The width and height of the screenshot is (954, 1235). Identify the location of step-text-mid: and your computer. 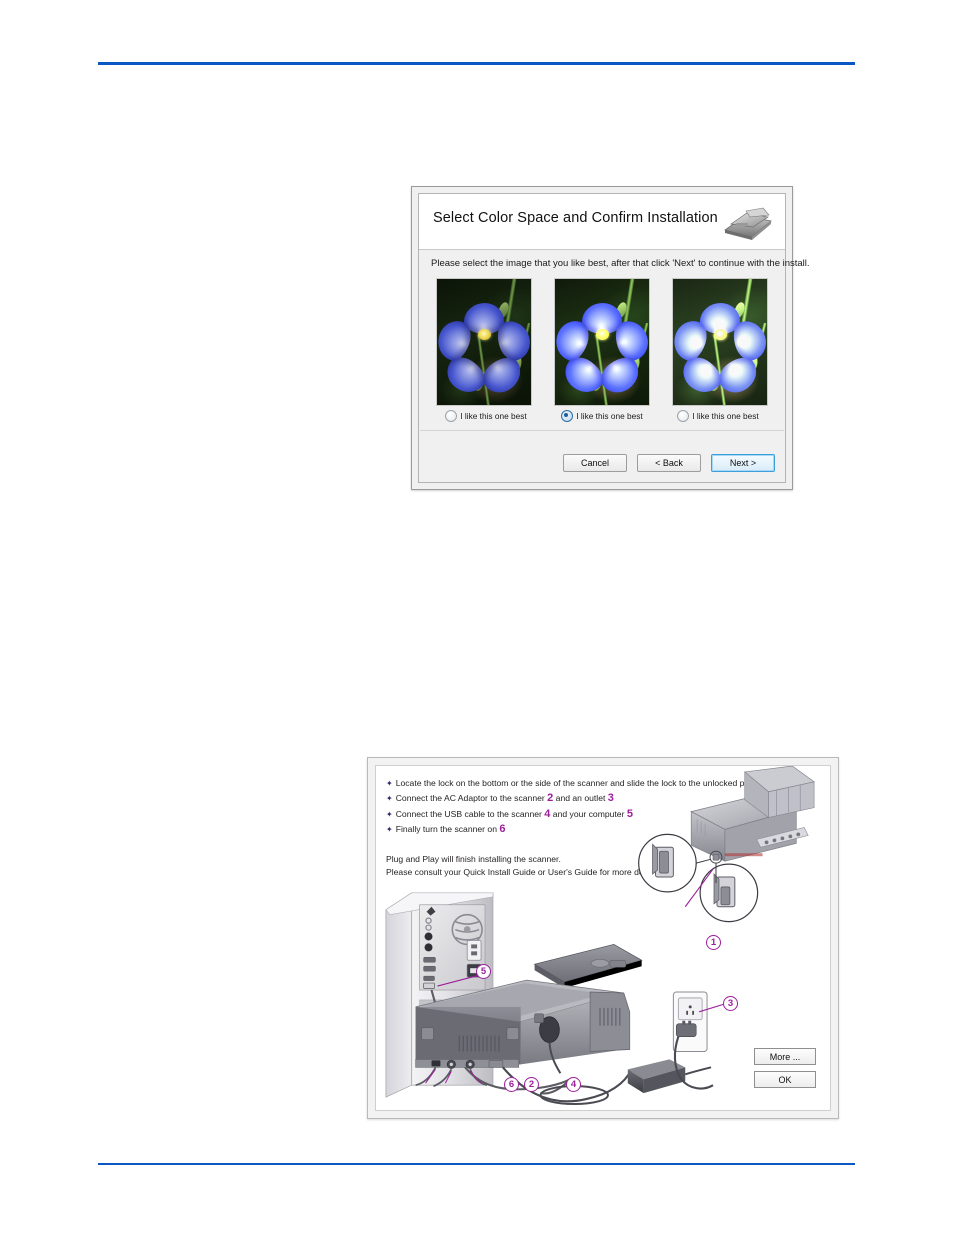
(588, 813).